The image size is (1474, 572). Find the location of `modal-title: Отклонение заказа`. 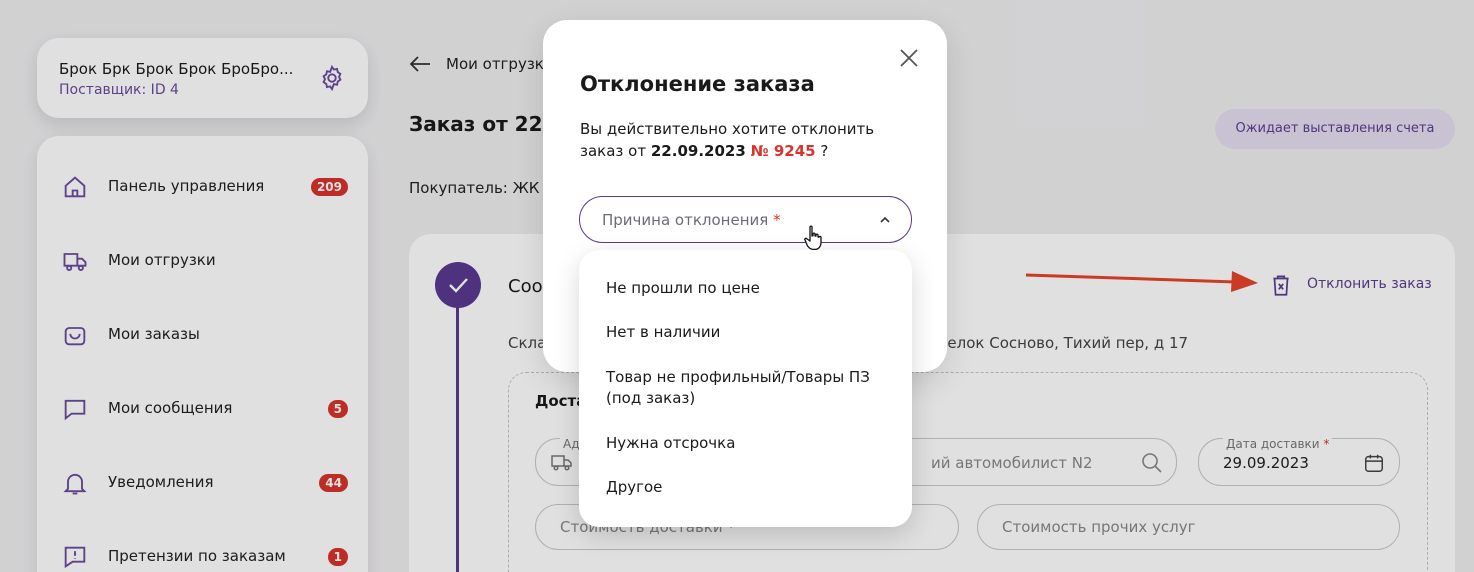

modal-title: Отклонение заказа is located at coordinates (697, 84).